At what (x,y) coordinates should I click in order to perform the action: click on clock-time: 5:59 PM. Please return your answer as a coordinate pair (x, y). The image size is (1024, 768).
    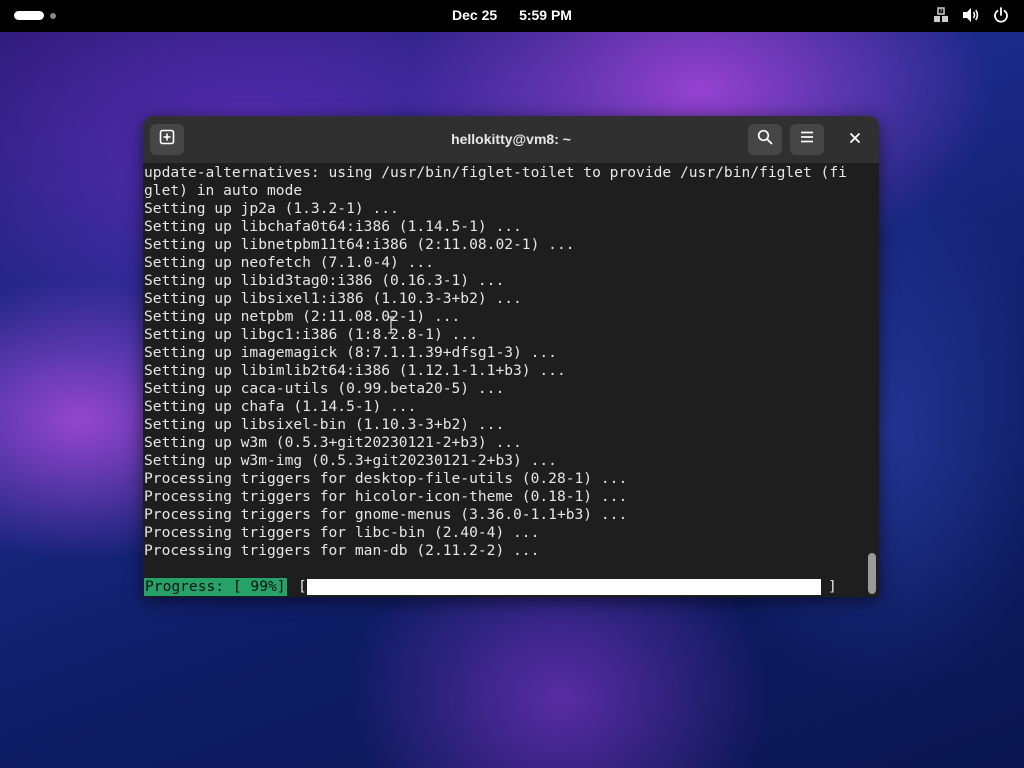
    Looking at the image, I should click on (545, 15).